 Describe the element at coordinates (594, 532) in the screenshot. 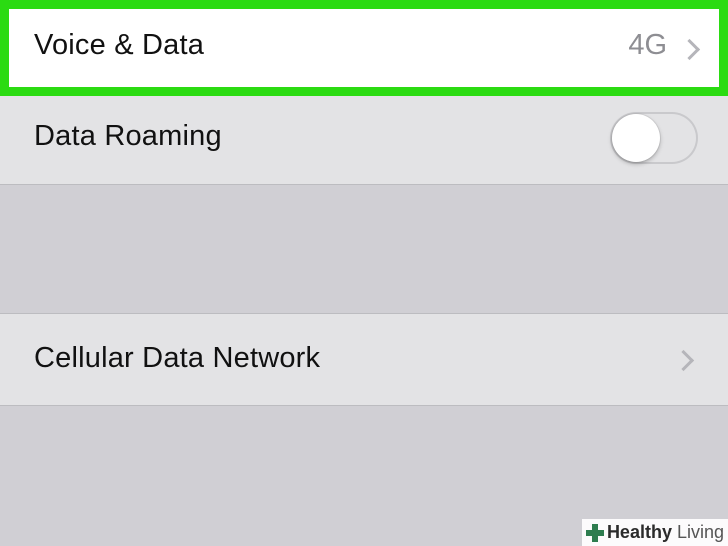

I see `plus-cross-icon` at that location.